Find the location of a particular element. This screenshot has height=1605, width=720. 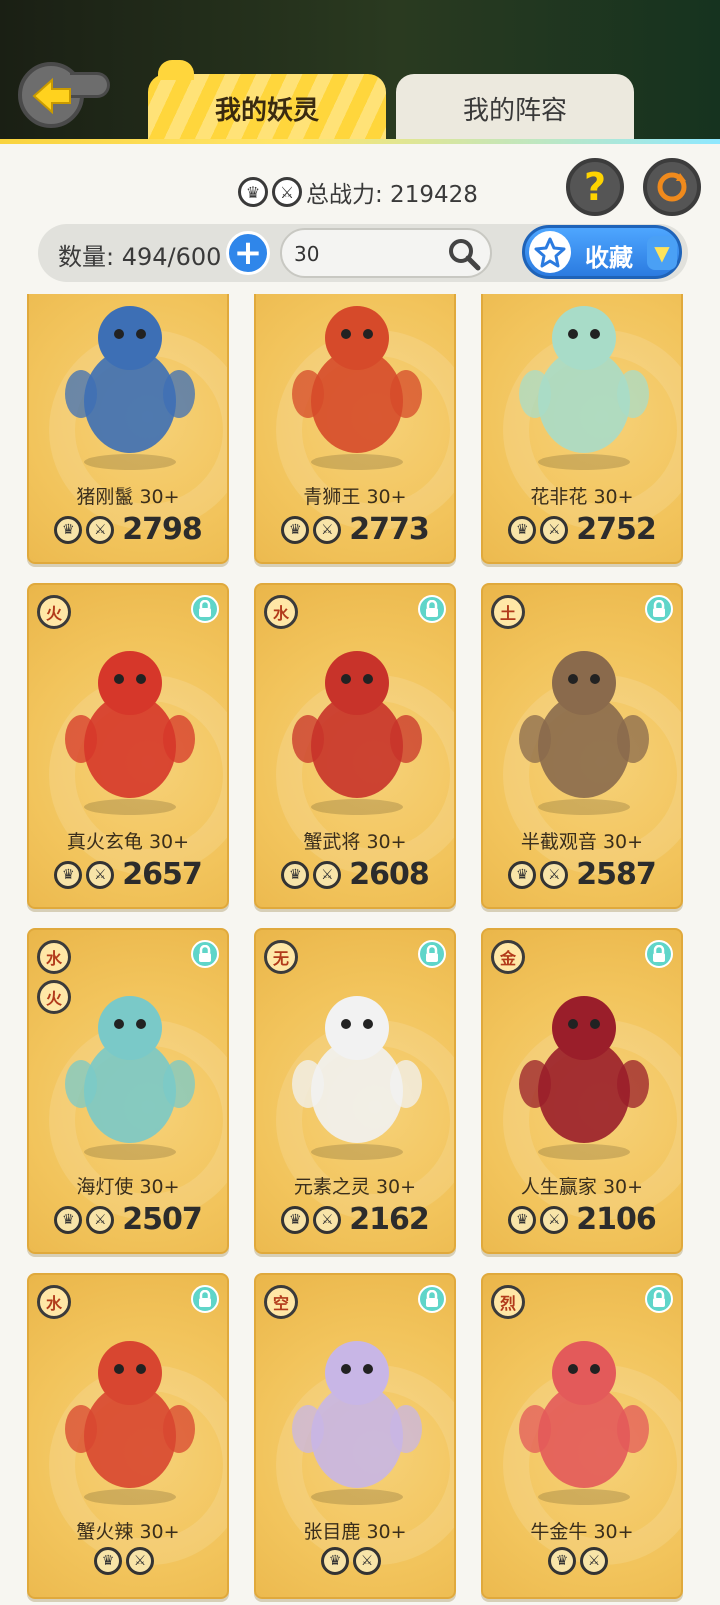

chevron-down-icon: ▼ is located at coordinates (662, 253).